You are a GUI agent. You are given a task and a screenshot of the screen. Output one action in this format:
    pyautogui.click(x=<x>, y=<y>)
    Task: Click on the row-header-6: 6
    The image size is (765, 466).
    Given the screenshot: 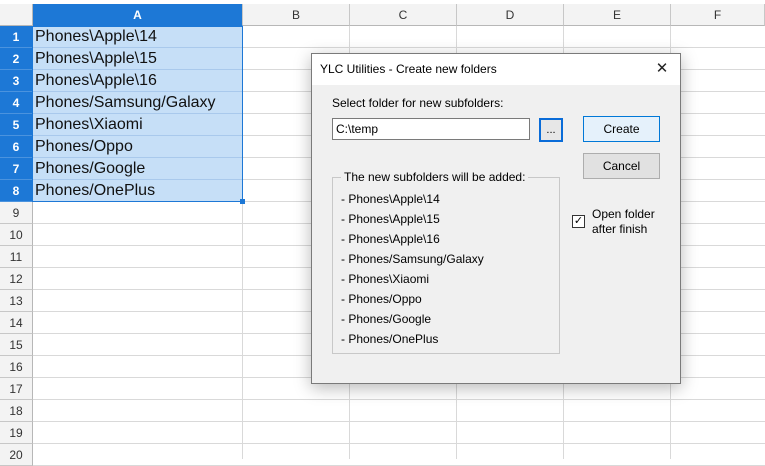 What is the action you would take?
    pyautogui.click(x=16, y=147)
    